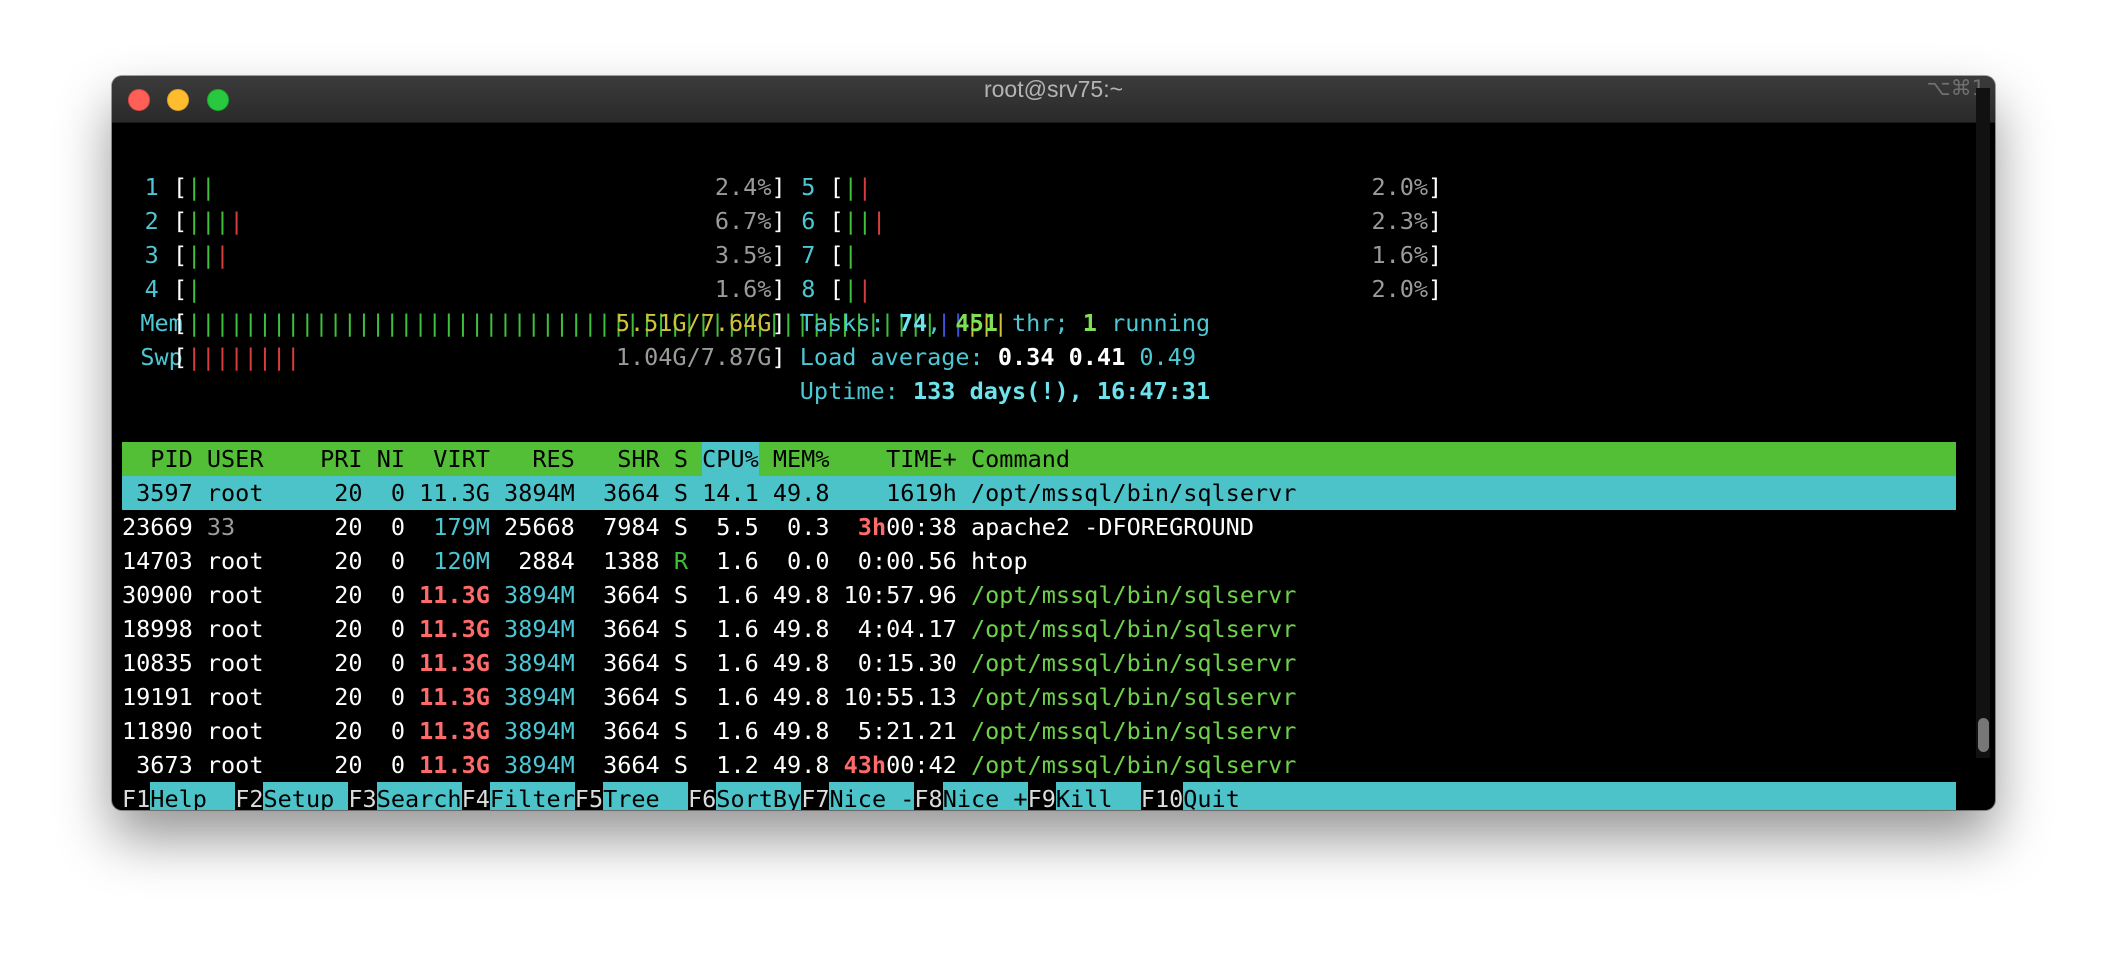  I want to click on column-header-ni: NI, so click(391, 459).